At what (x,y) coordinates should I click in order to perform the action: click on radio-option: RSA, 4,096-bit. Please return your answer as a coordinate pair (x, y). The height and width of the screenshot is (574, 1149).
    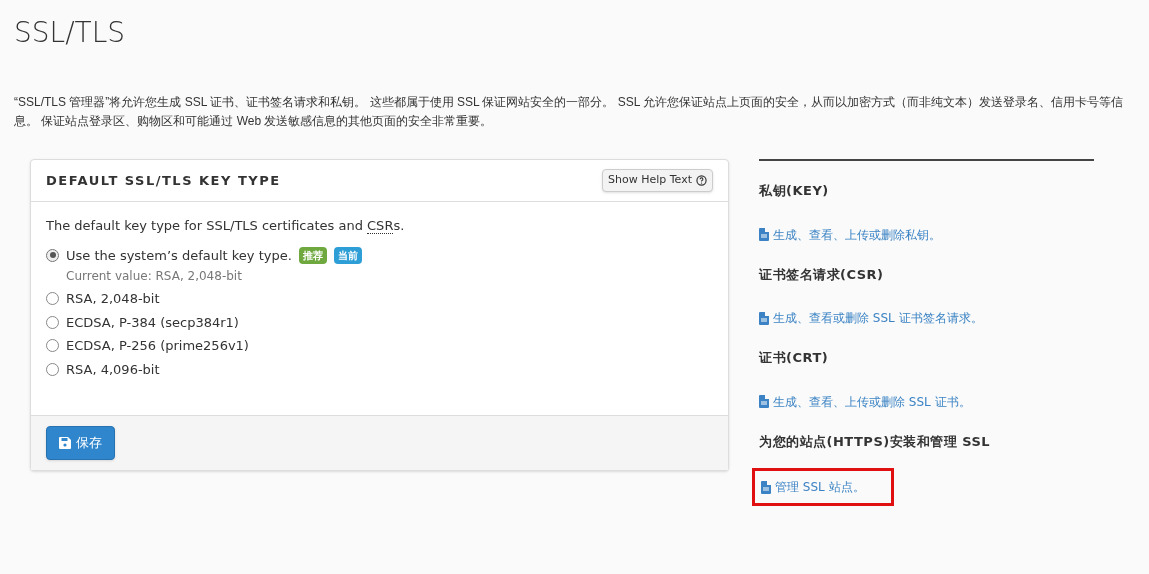
    Looking at the image, I should click on (379, 369).